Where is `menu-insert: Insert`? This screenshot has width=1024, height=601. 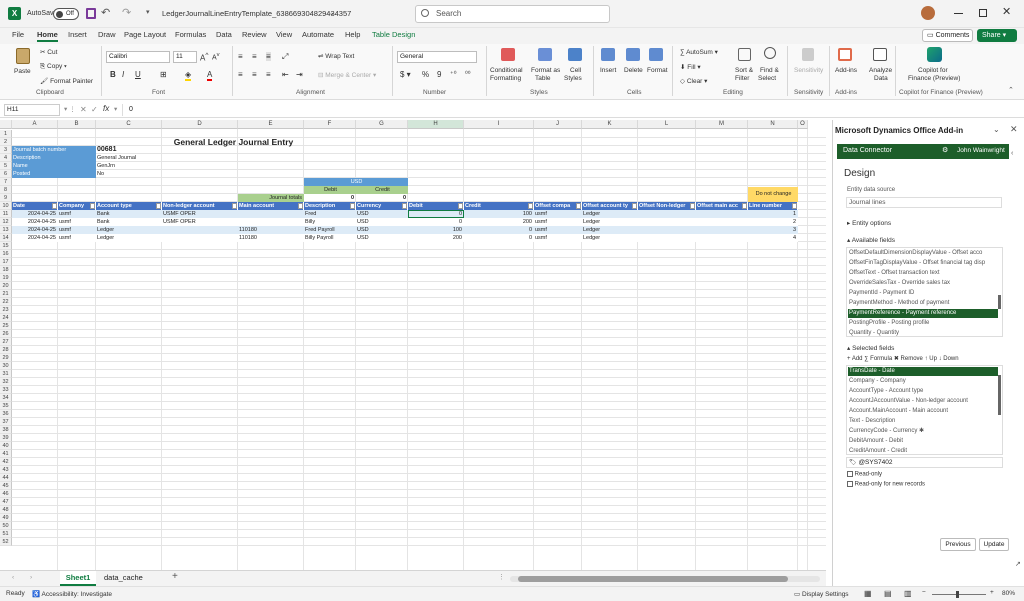 menu-insert: Insert is located at coordinates (77, 34).